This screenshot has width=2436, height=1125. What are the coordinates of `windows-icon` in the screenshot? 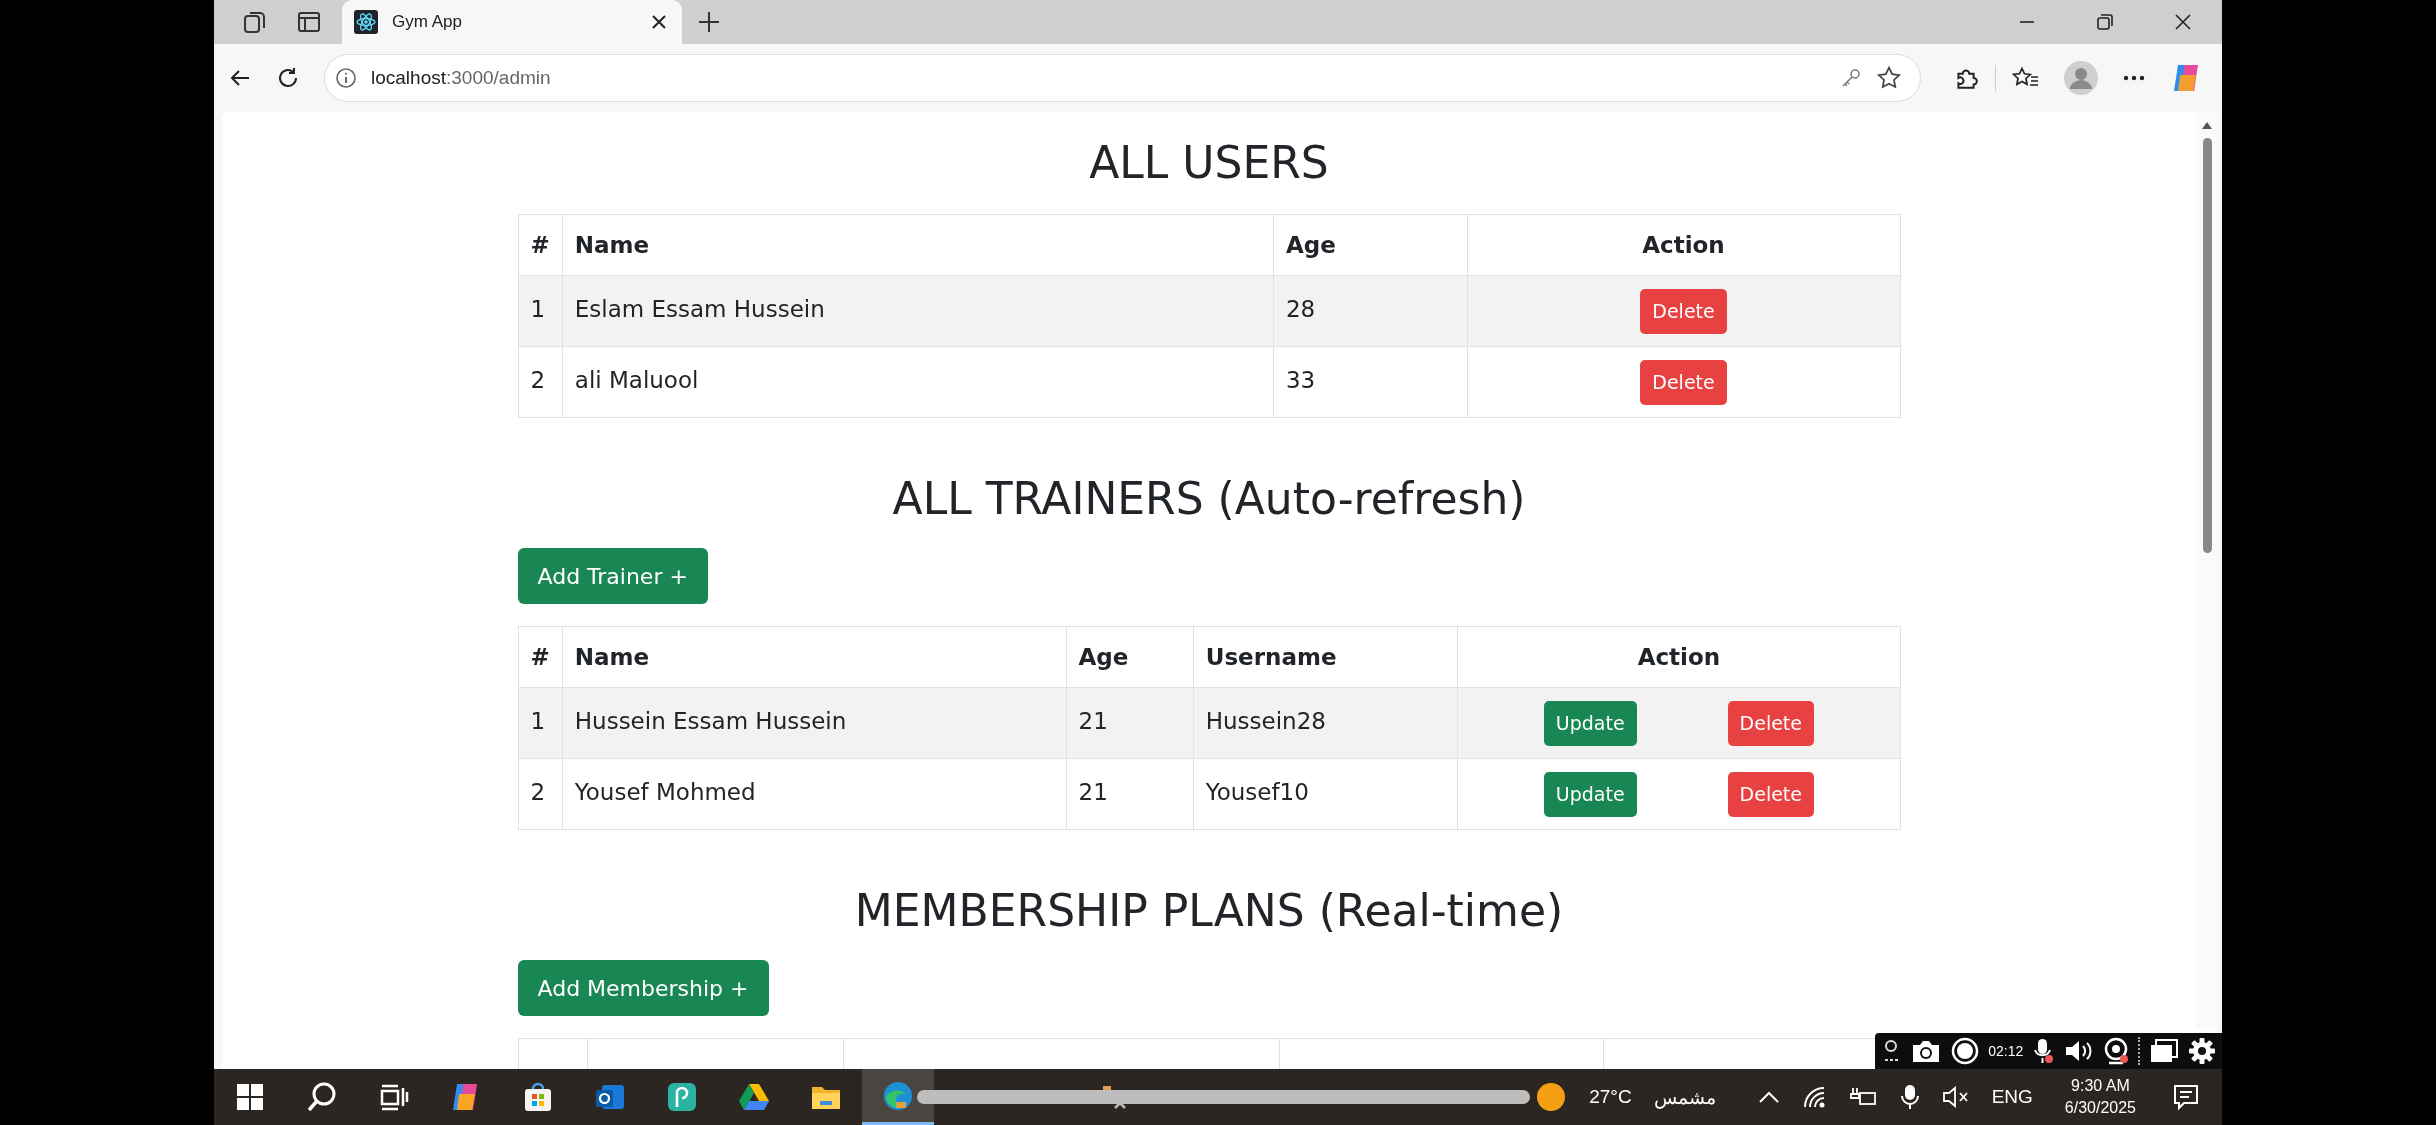 It's located at (2163, 1051).